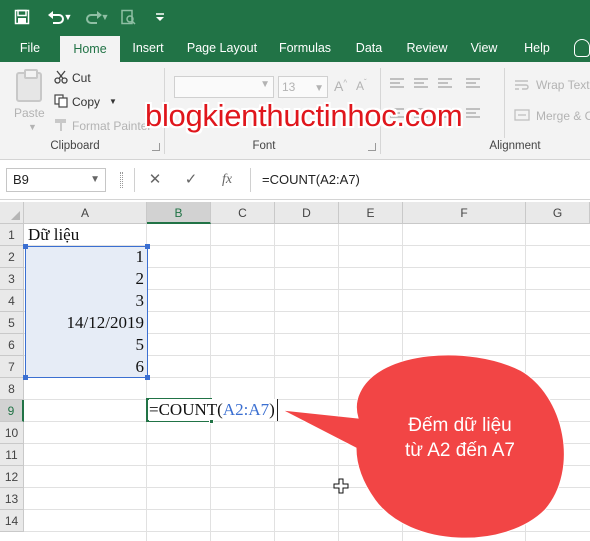 Image resolution: width=590 pixels, height=541 pixels. What do you see at coordinates (30, 48) in the screenshot?
I see `tab-file: File` at bounding box center [30, 48].